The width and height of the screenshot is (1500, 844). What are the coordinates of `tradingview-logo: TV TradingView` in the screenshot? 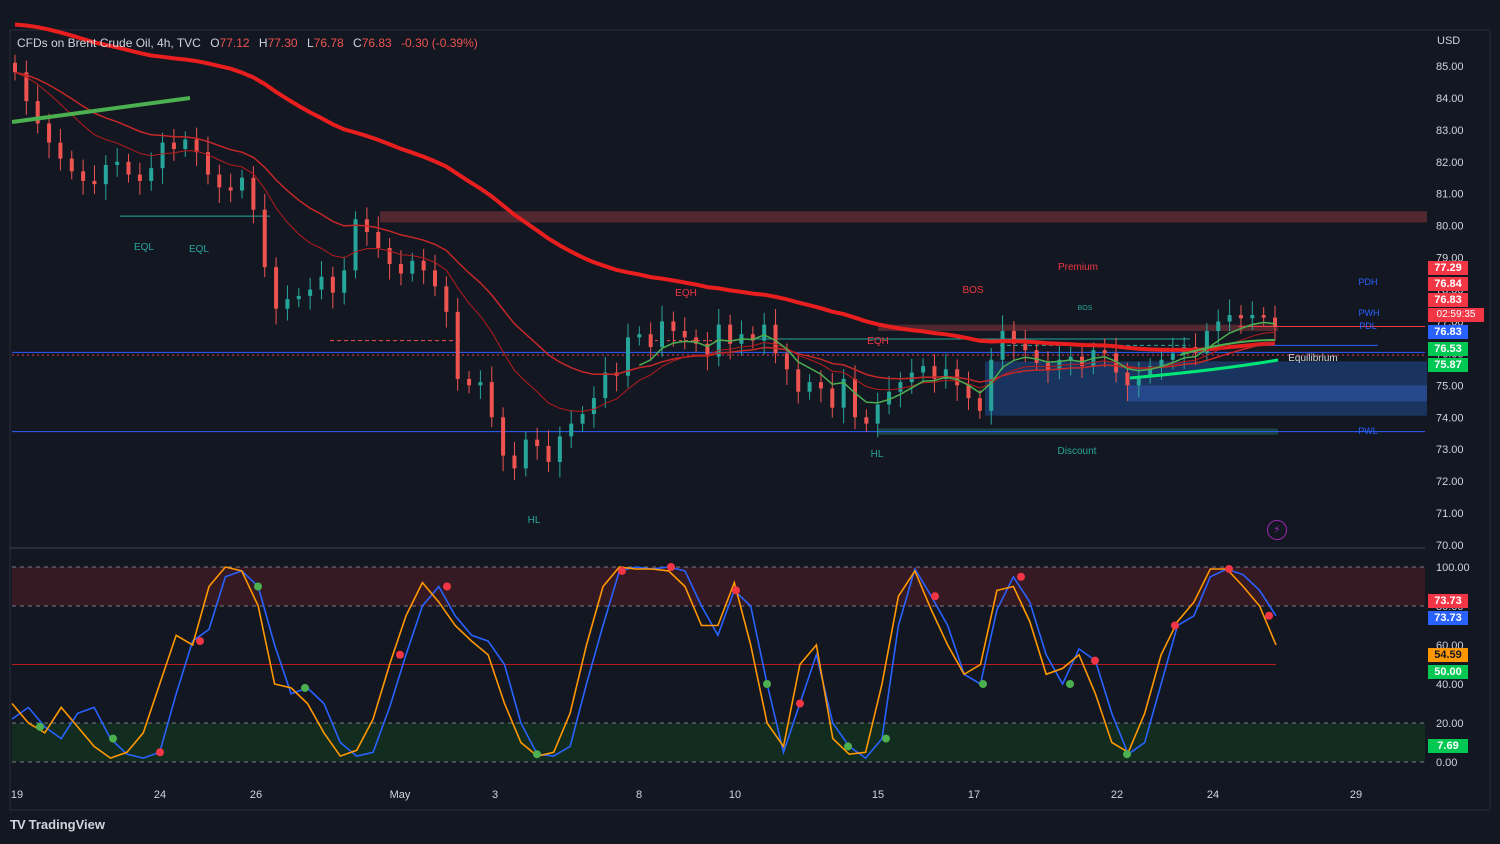 It's located at (57, 824).